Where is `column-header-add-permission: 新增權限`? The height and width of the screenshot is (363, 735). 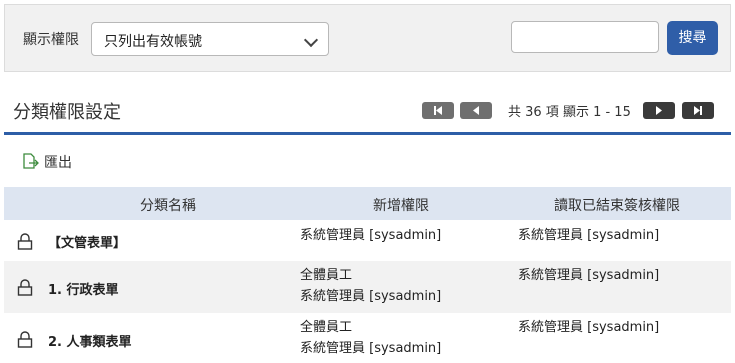 column-header-add-permission: 新增權限 is located at coordinates (401, 205).